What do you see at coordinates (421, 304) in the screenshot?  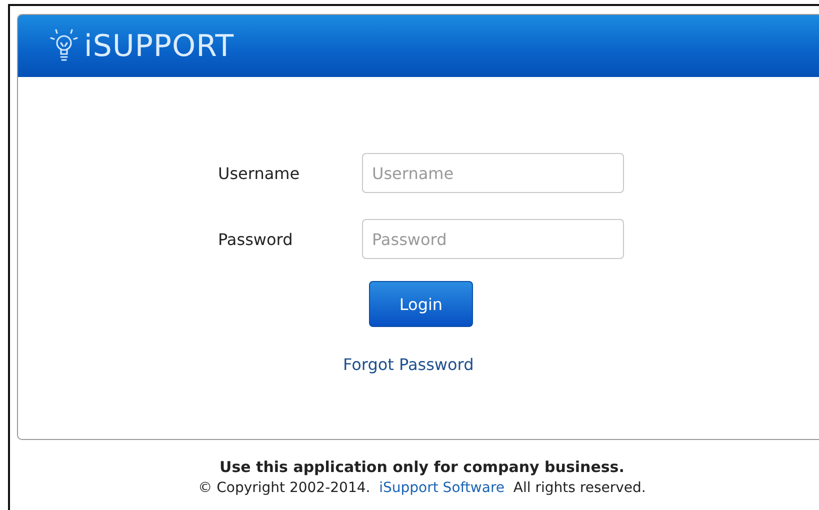 I see `login-button: Login` at bounding box center [421, 304].